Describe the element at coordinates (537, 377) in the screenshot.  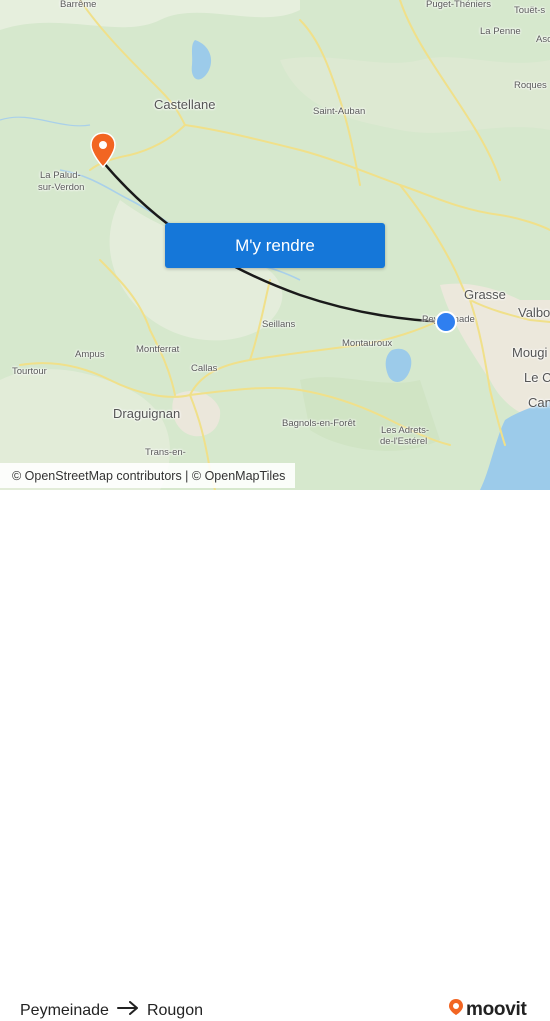
I see `place-label: Le C` at that location.